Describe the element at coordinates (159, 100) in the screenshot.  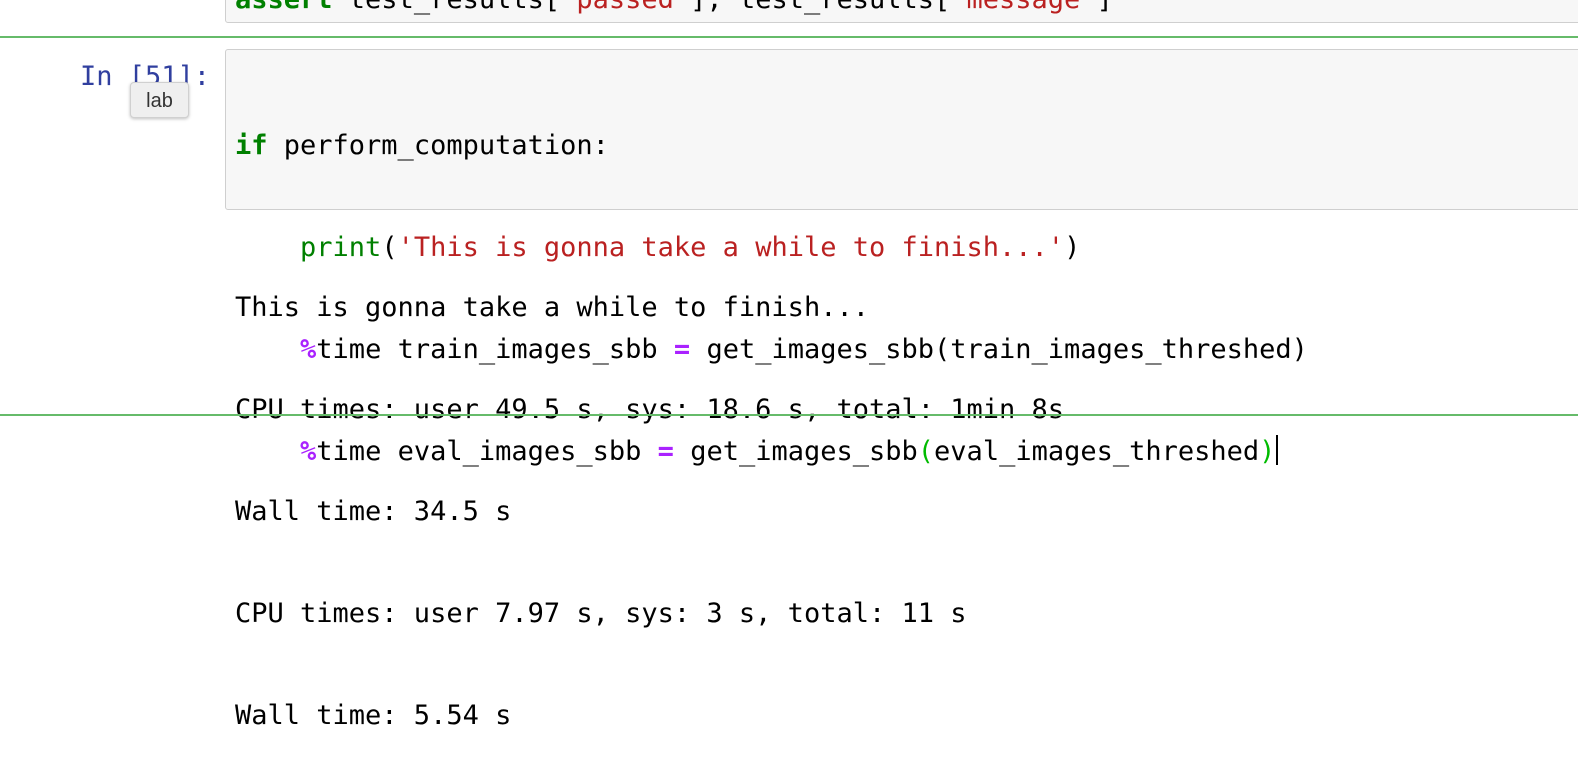
I see `tooltip: lab` at that location.